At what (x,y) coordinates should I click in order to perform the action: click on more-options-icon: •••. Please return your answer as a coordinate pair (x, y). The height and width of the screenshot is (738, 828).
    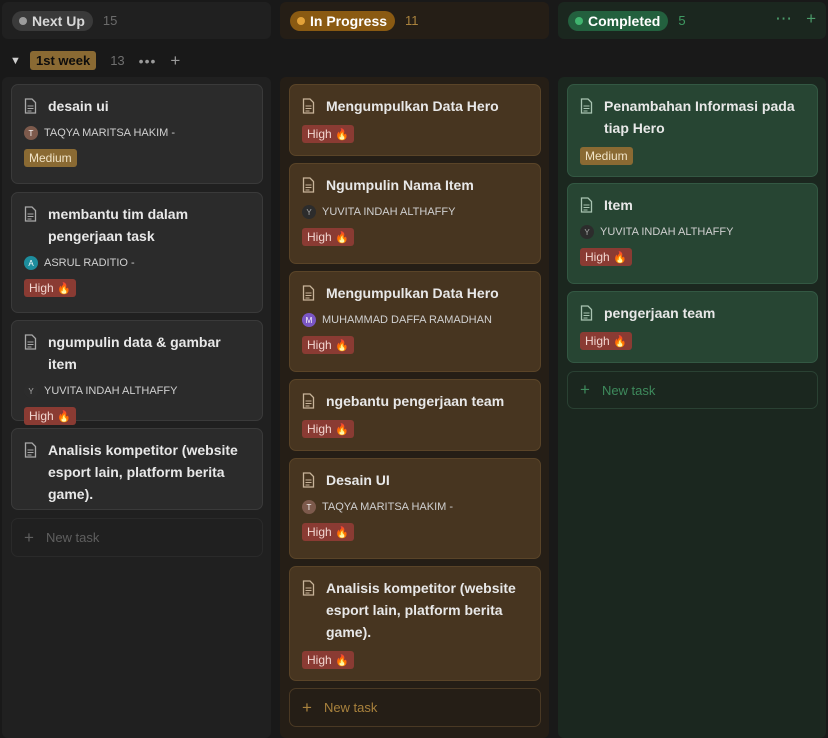
    Looking at the image, I should click on (148, 61).